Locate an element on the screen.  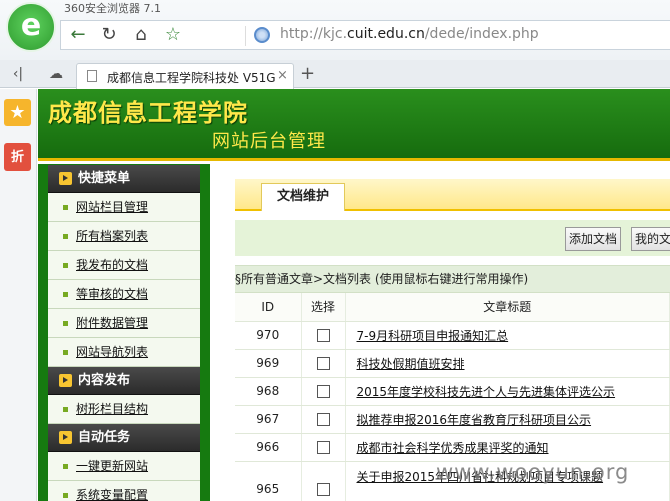
menu-item-all-archives: 所有档案列表 is located at coordinates (124, 236).